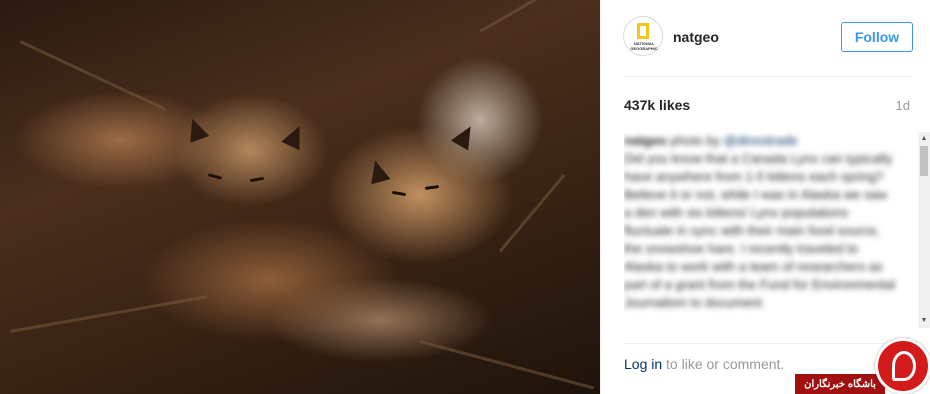 This screenshot has height=394, width=930. I want to click on likes-count: 437k likes, so click(657, 105).